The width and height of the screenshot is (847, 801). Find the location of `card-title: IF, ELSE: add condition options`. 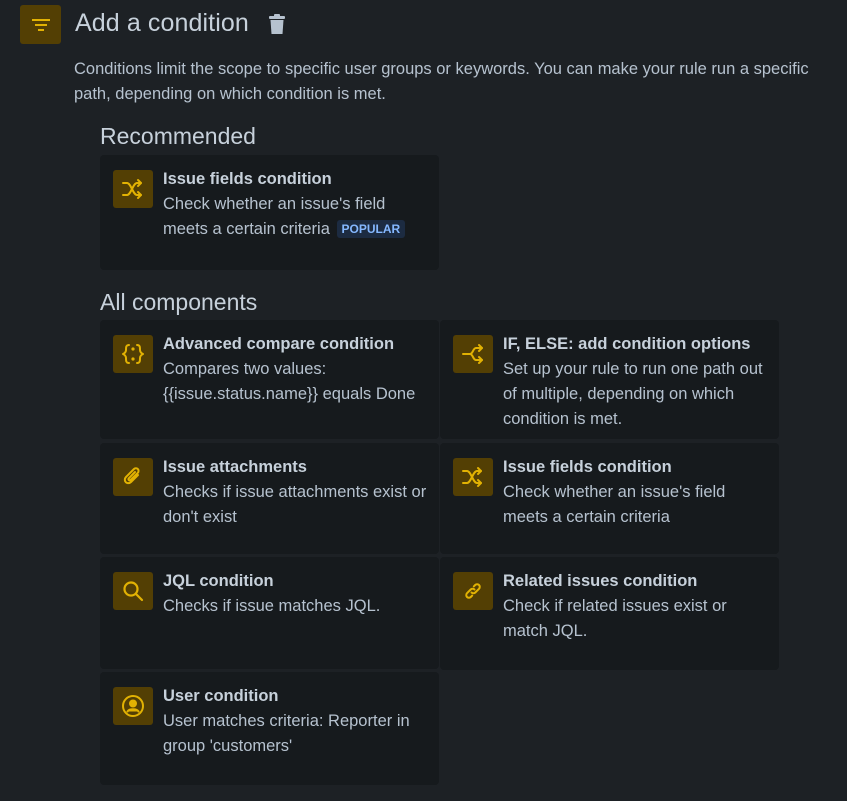

card-title: IF, ELSE: add condition options is located at coordinates (627, 344).